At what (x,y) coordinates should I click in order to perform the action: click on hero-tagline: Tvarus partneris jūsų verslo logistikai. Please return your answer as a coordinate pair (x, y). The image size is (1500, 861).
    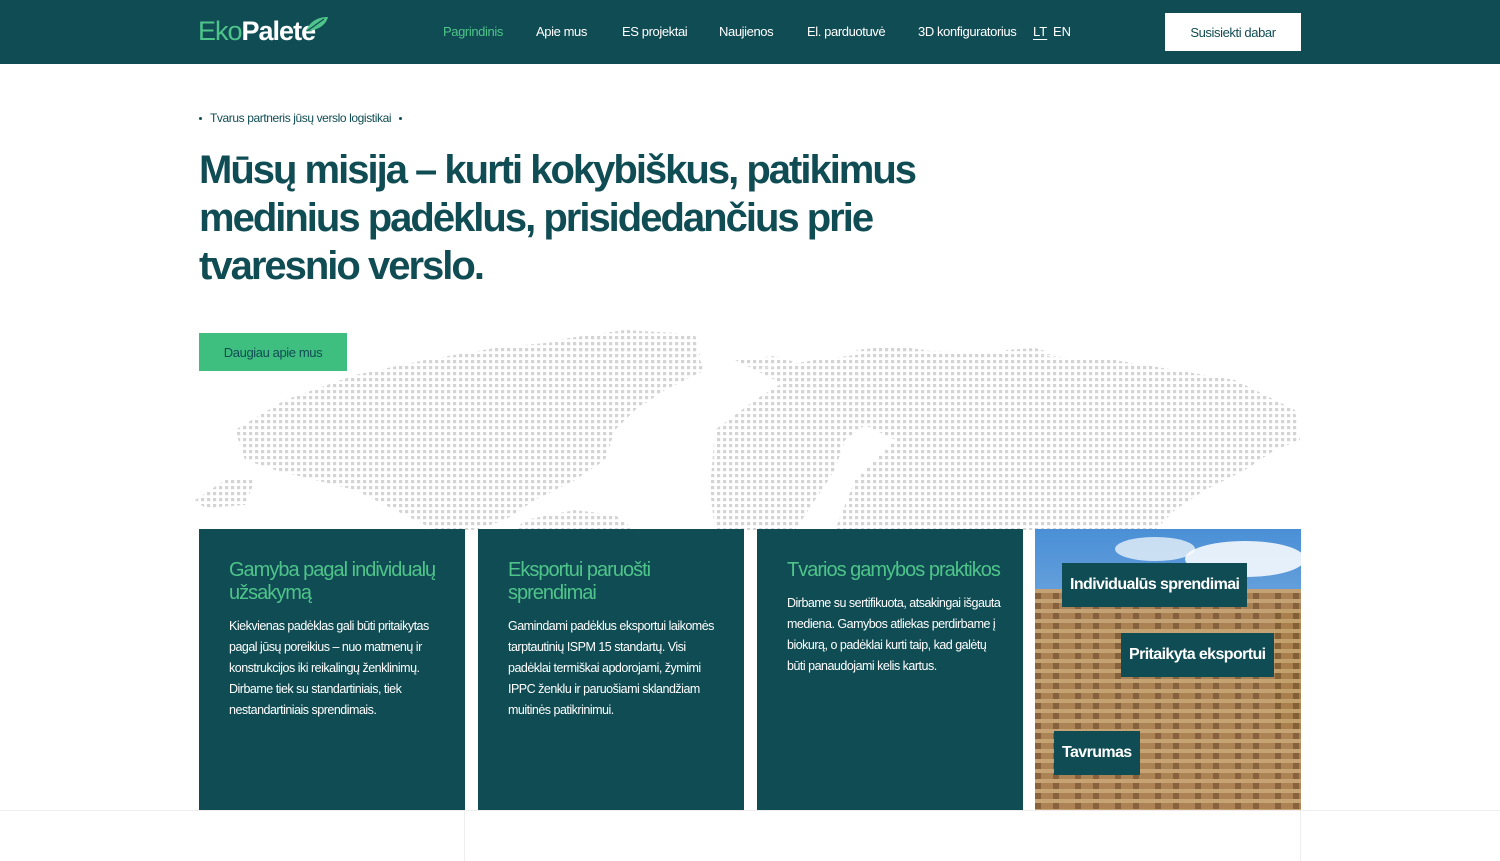
    Looking at the image, I should click on (301, 118).